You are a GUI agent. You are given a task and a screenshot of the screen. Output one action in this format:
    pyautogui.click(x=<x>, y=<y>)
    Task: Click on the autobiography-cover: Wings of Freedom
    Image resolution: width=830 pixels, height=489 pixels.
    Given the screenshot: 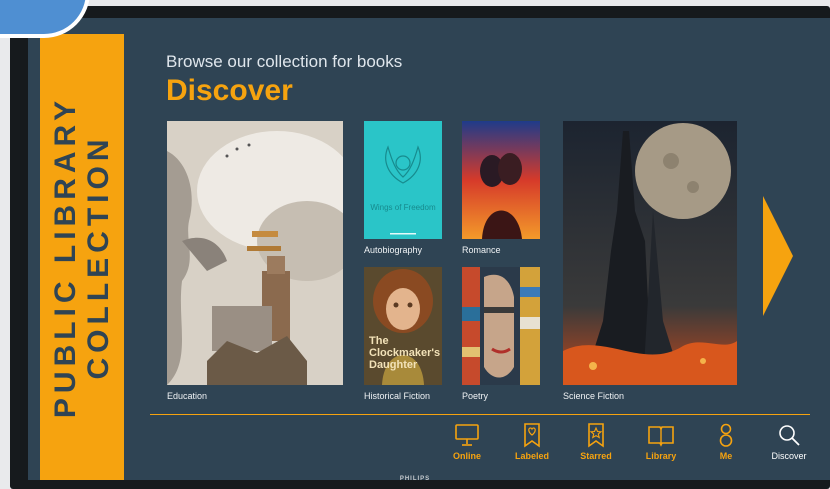 What is the action you would take?
    pyautogui.click(x=403, y=180)
    